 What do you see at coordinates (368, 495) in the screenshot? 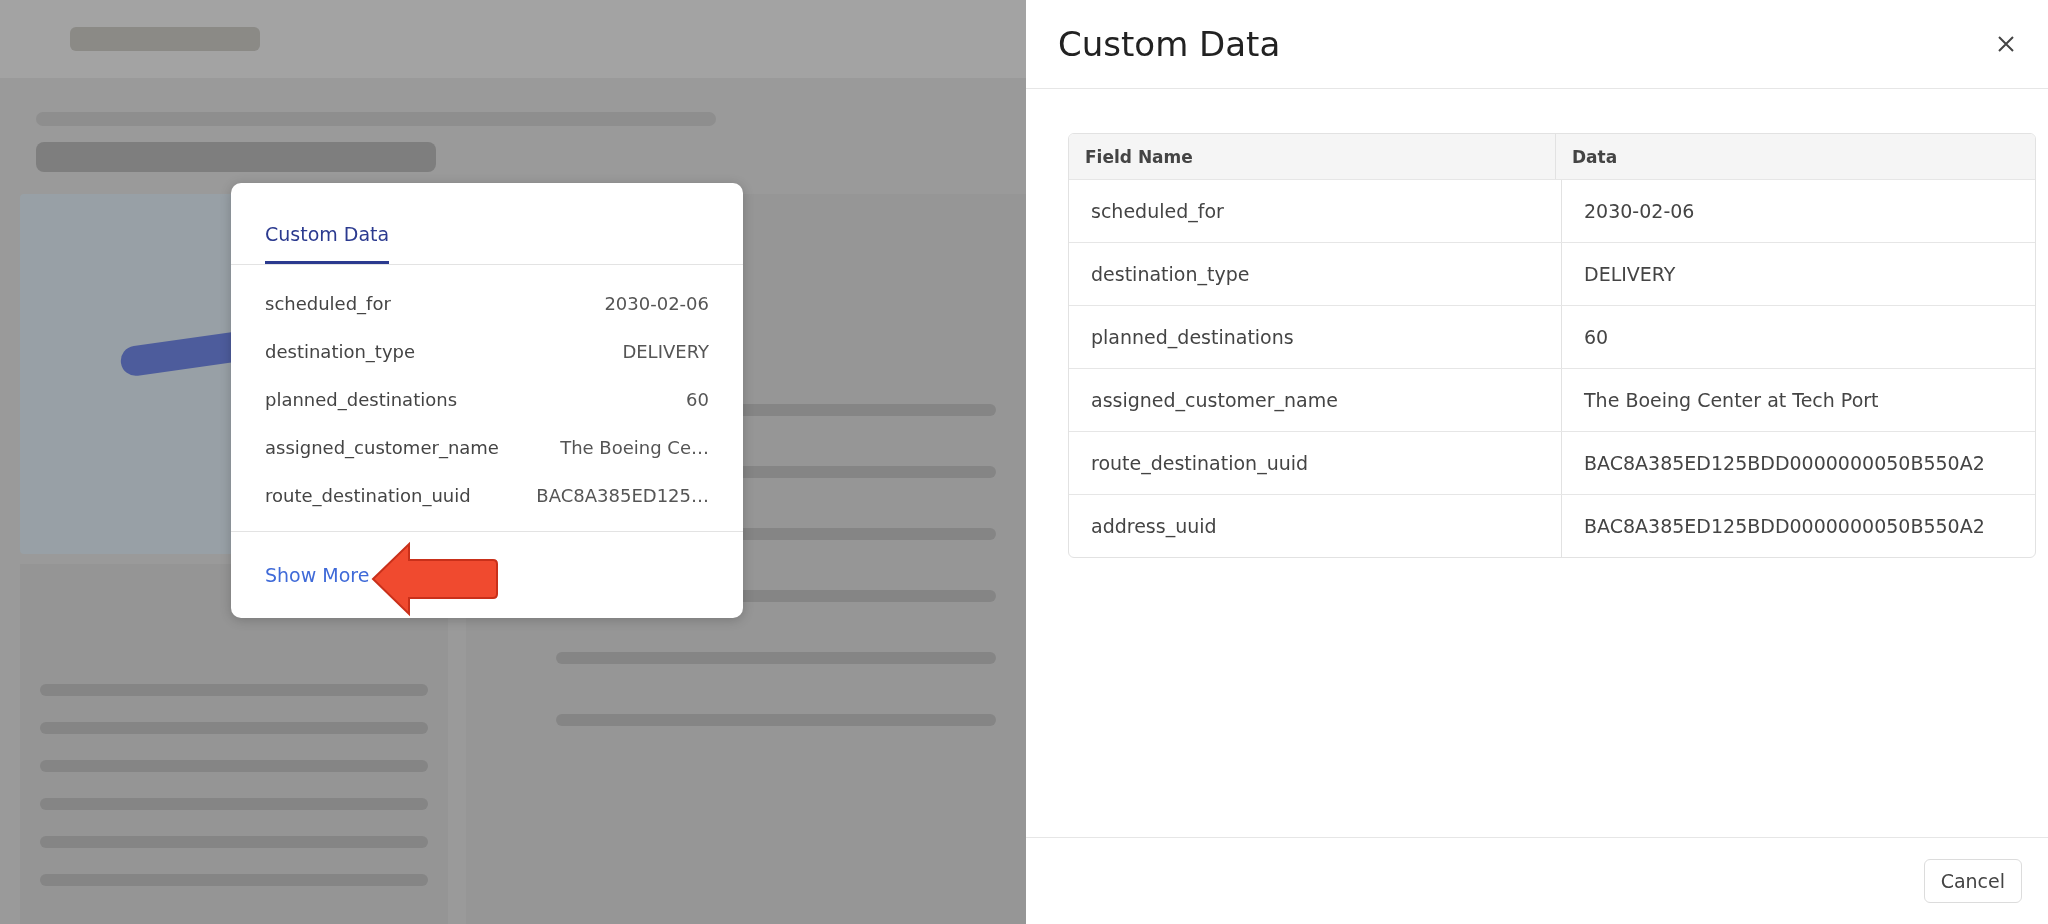
I see `field-name: route_destination_uuid` at bounding box center [368, 495].